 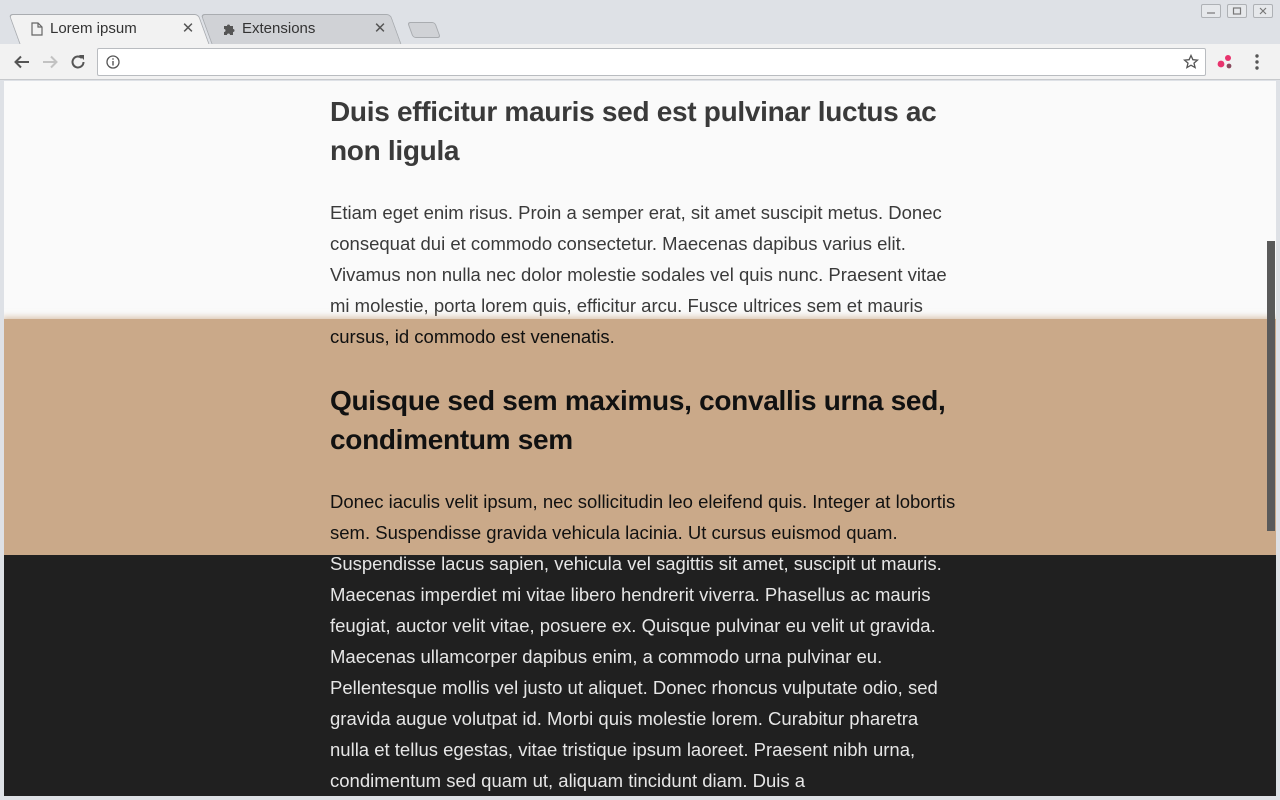 I want to click on tab-title: Lorem ipsum, so click(x=93, y=28).